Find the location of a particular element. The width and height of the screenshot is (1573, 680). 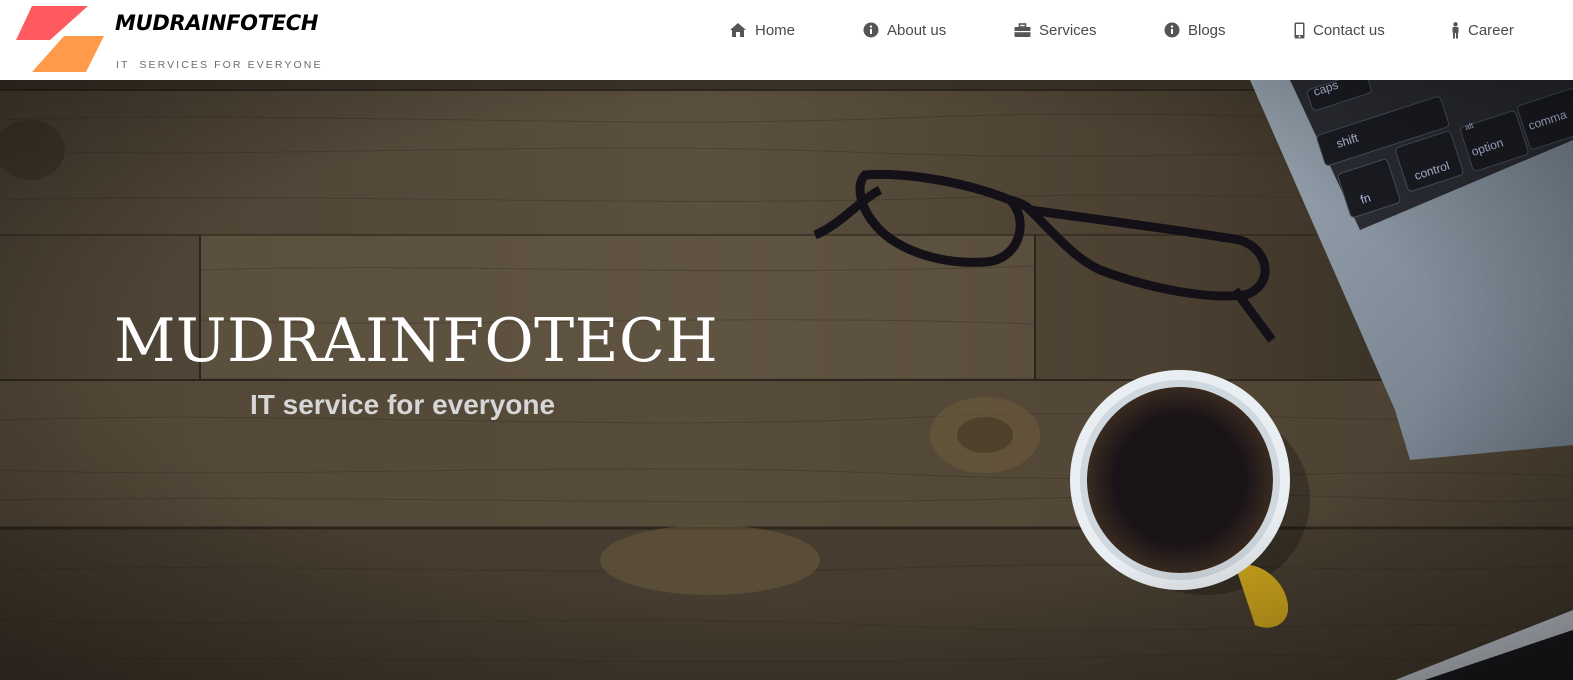

nav-item-home: Home is located at coordinates (762, 30).